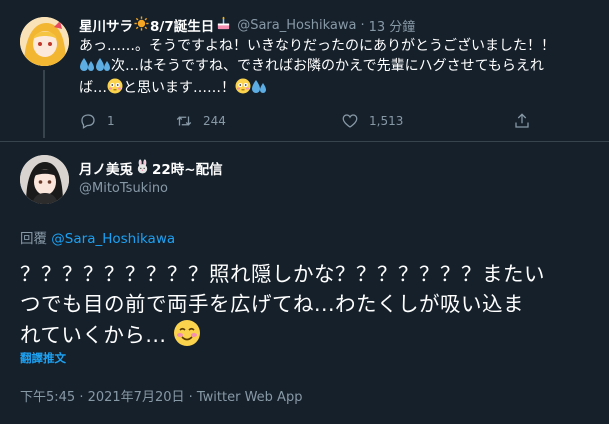 Image resolution: width=609 pixels, height=424 pixels. Describe the element at coordinates (142, 168) in the screenshot. I see `rabbit-face-icon` at that location.